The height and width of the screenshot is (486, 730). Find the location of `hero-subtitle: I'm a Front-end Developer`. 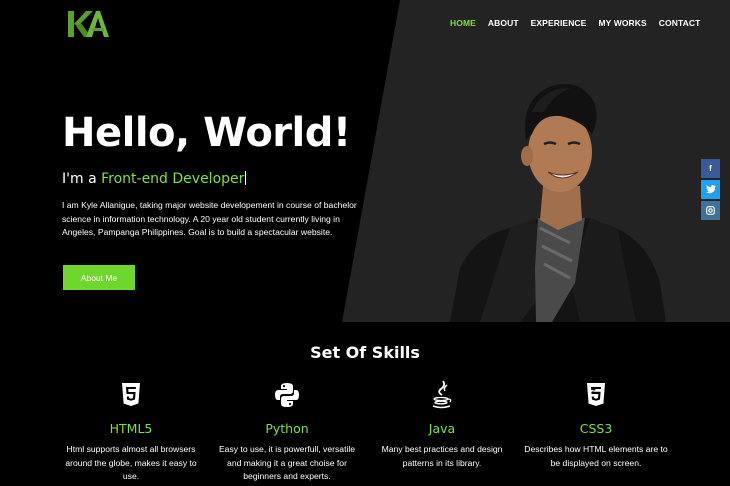

hero-subtitle: I'm a Front-end Developer is located at coordinates (154, 179).